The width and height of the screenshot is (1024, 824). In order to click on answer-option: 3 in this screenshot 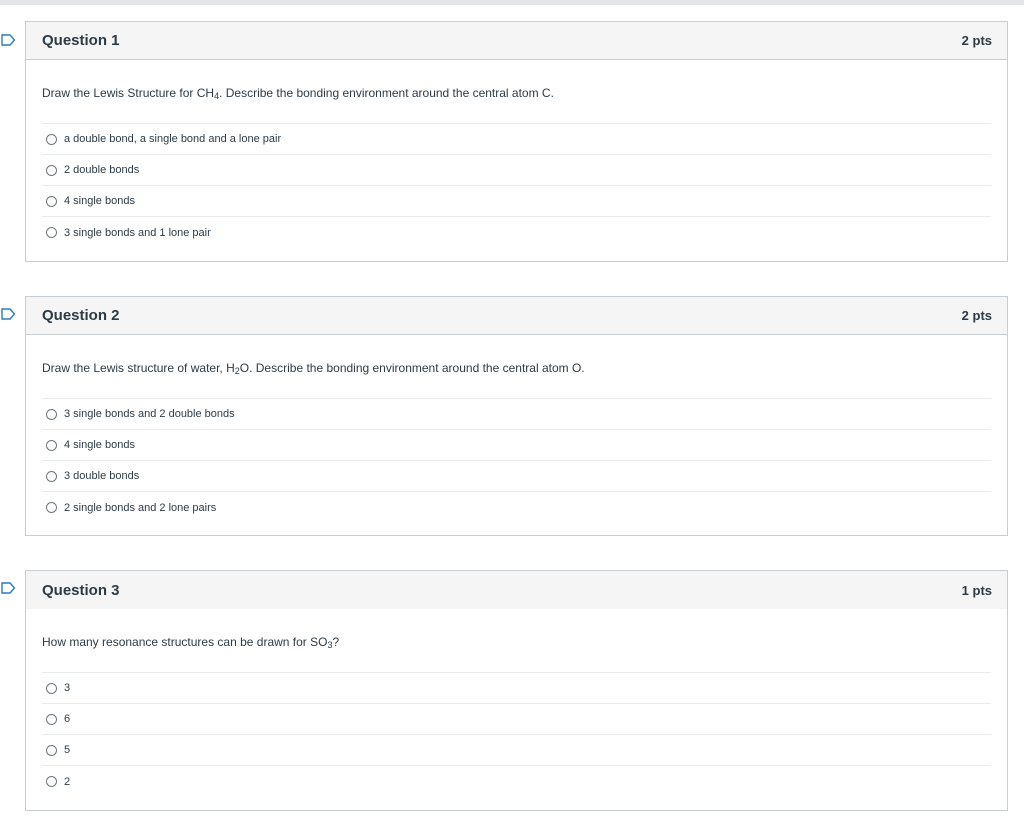, I will do `click(516, 688)`.